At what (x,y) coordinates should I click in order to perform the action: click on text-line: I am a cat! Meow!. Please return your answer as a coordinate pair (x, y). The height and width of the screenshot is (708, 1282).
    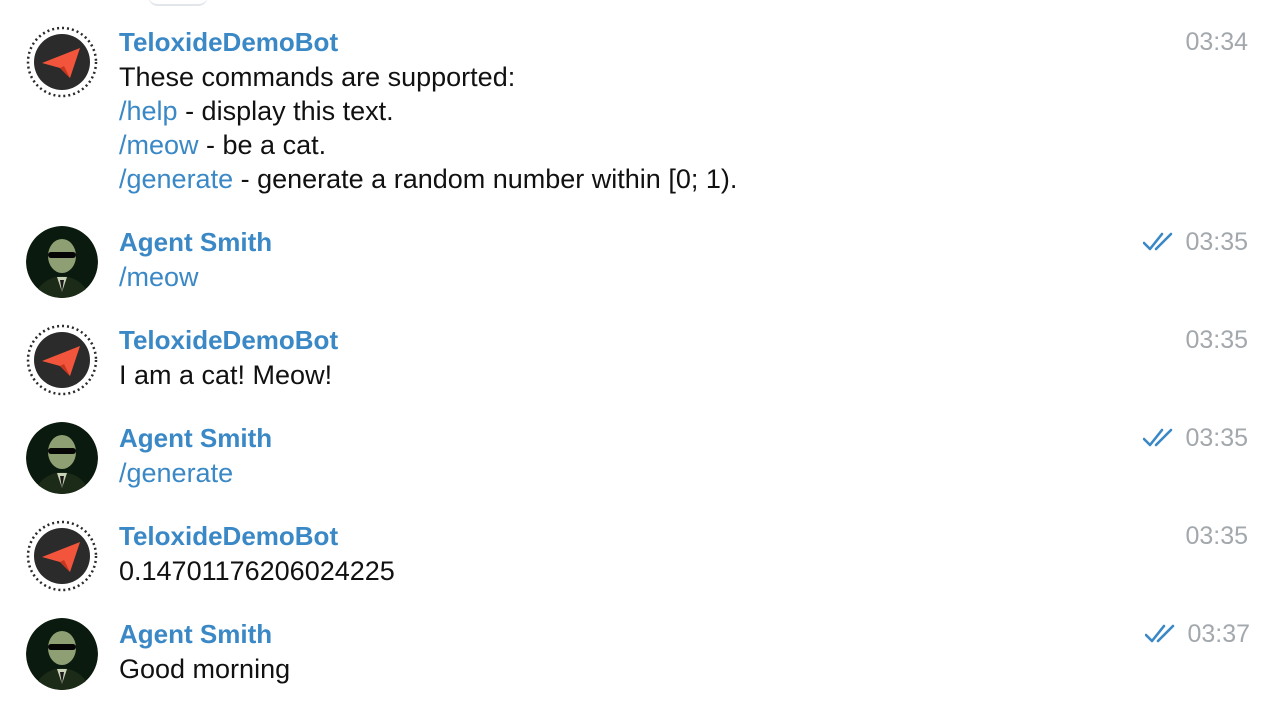
    Looking at the image, I should click on (226, 375).